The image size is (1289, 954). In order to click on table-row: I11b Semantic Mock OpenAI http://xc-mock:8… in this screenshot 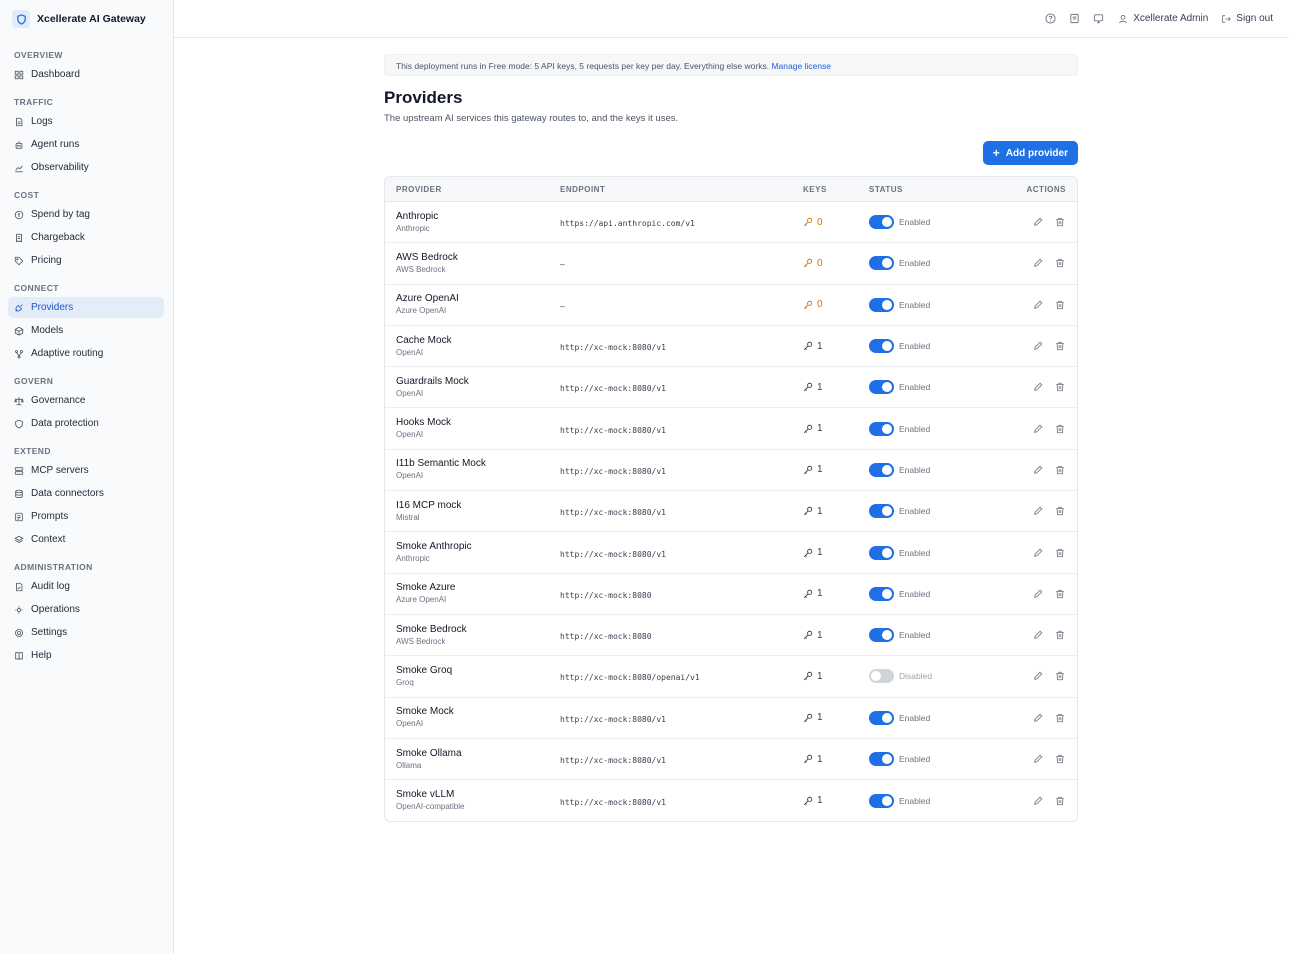, I will do `click(731, 471)`.